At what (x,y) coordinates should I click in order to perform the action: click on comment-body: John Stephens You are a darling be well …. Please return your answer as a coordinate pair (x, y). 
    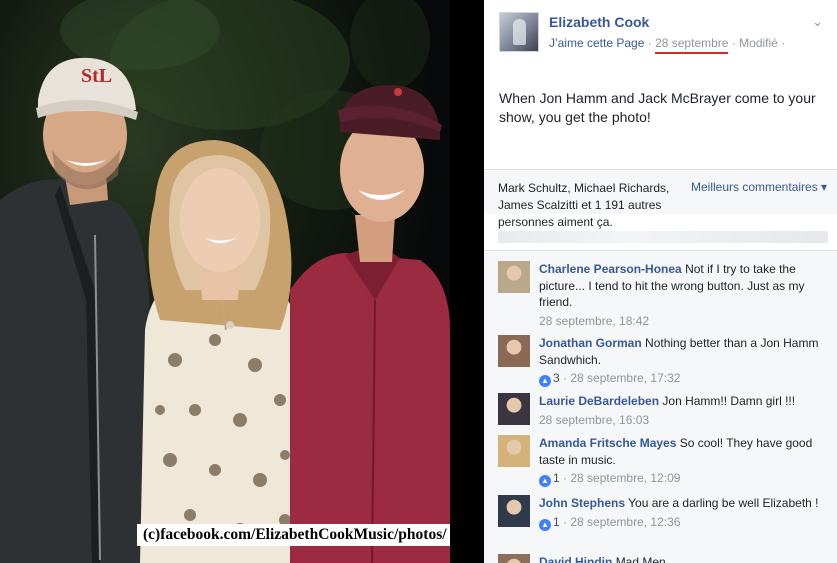
    Looking at the image, I should click on (683, 513).